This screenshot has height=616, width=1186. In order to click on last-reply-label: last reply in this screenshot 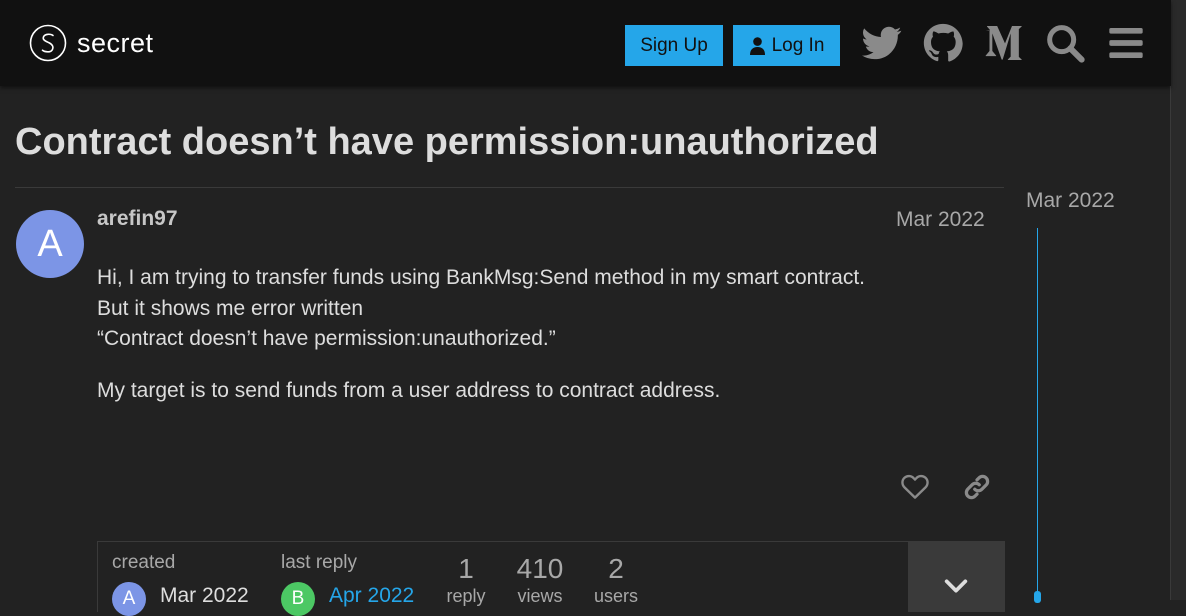, I will do `click(319, 562)`.